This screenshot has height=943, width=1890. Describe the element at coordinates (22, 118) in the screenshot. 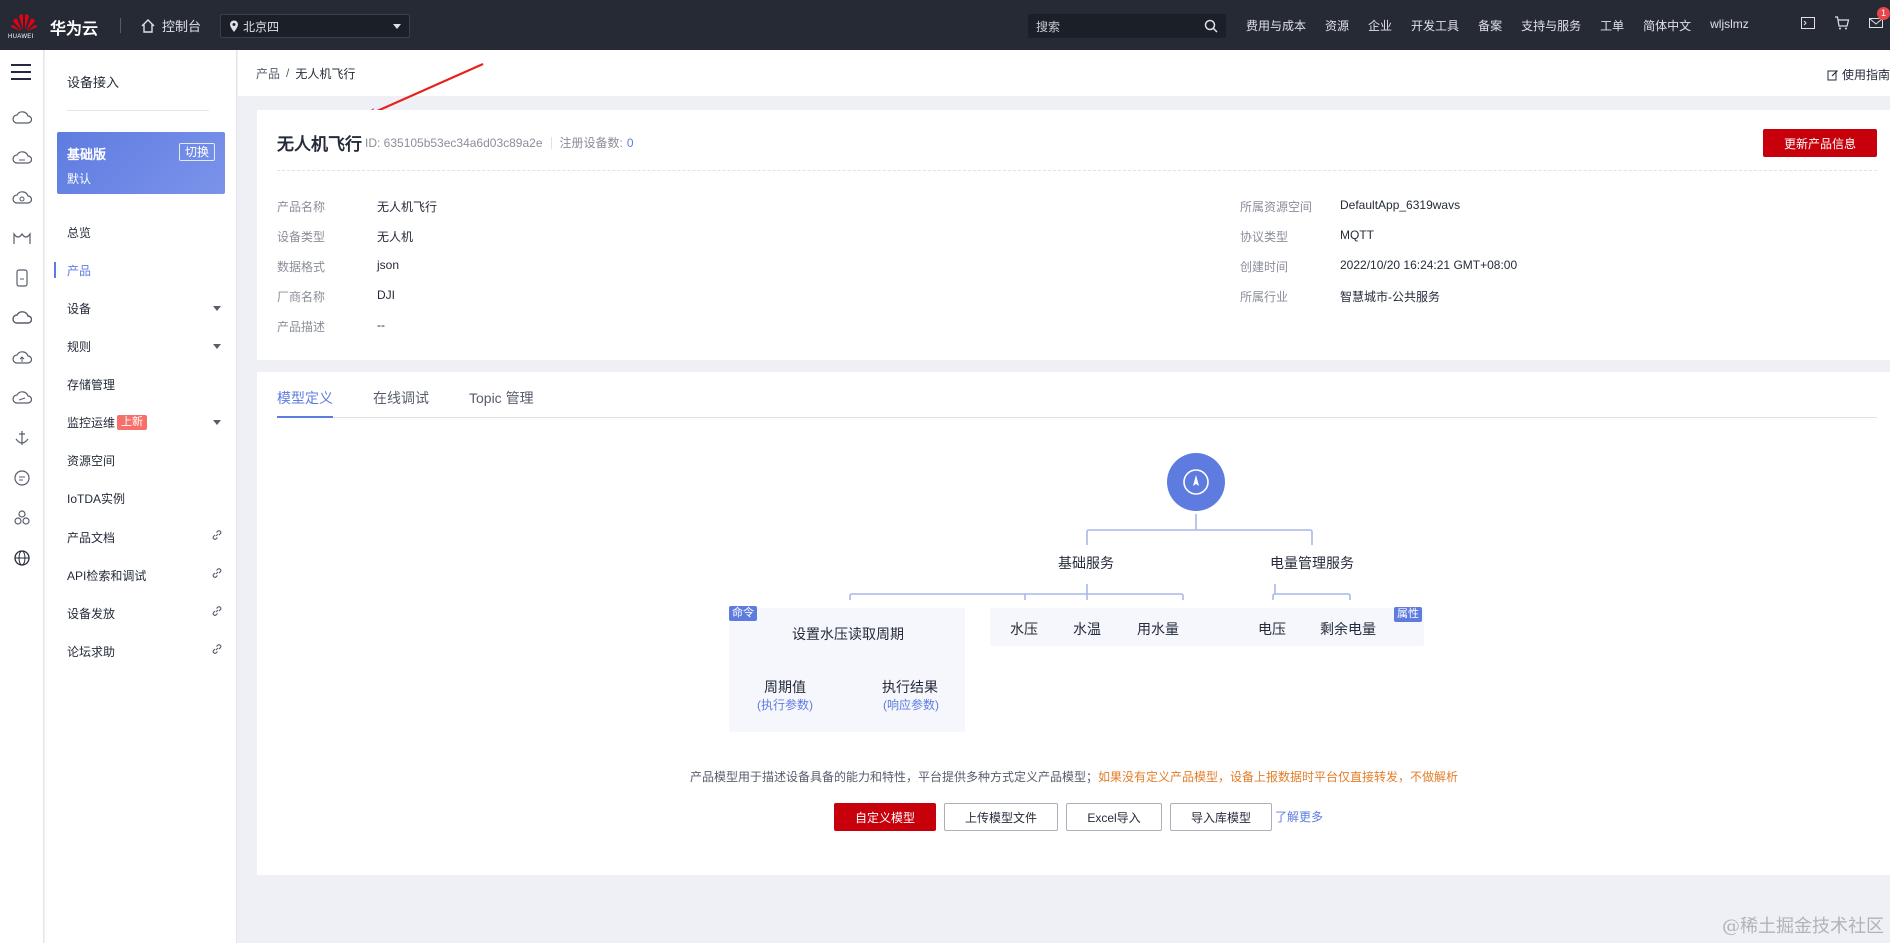

I see `cloud-server-icon` at that location.